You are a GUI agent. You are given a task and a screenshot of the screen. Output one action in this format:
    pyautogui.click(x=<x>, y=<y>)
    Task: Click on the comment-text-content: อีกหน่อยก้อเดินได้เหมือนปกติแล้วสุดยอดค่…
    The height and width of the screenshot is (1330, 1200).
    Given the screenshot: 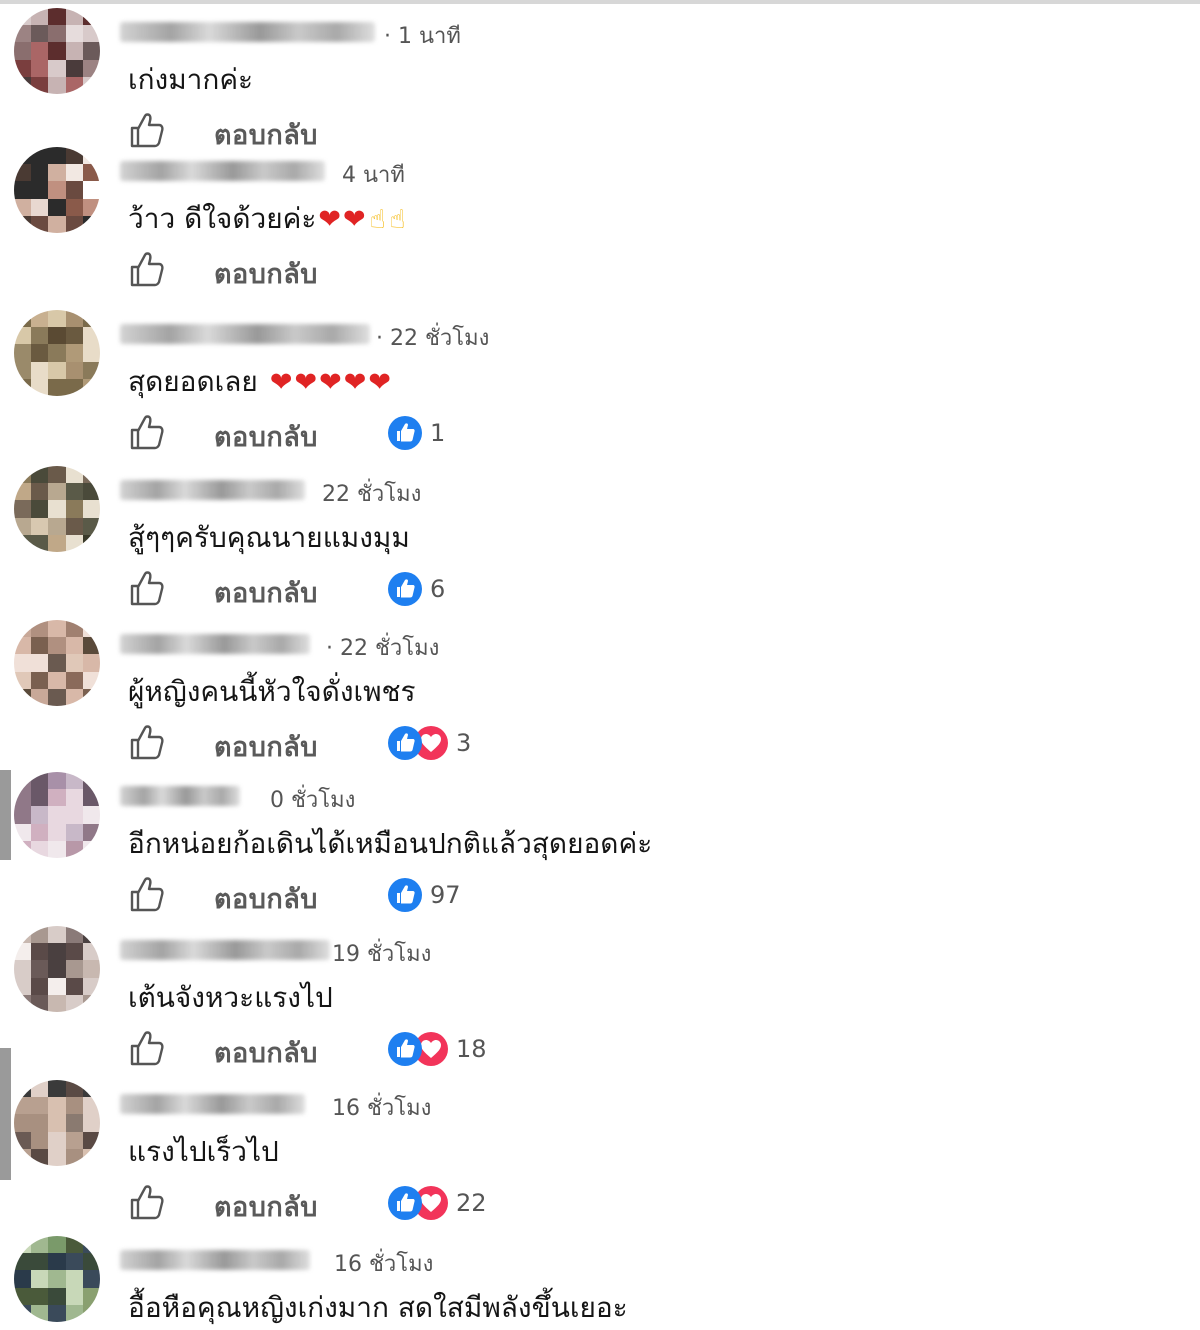 What is the action you would take?
    pyautogui.click(x=390, y=843)
    